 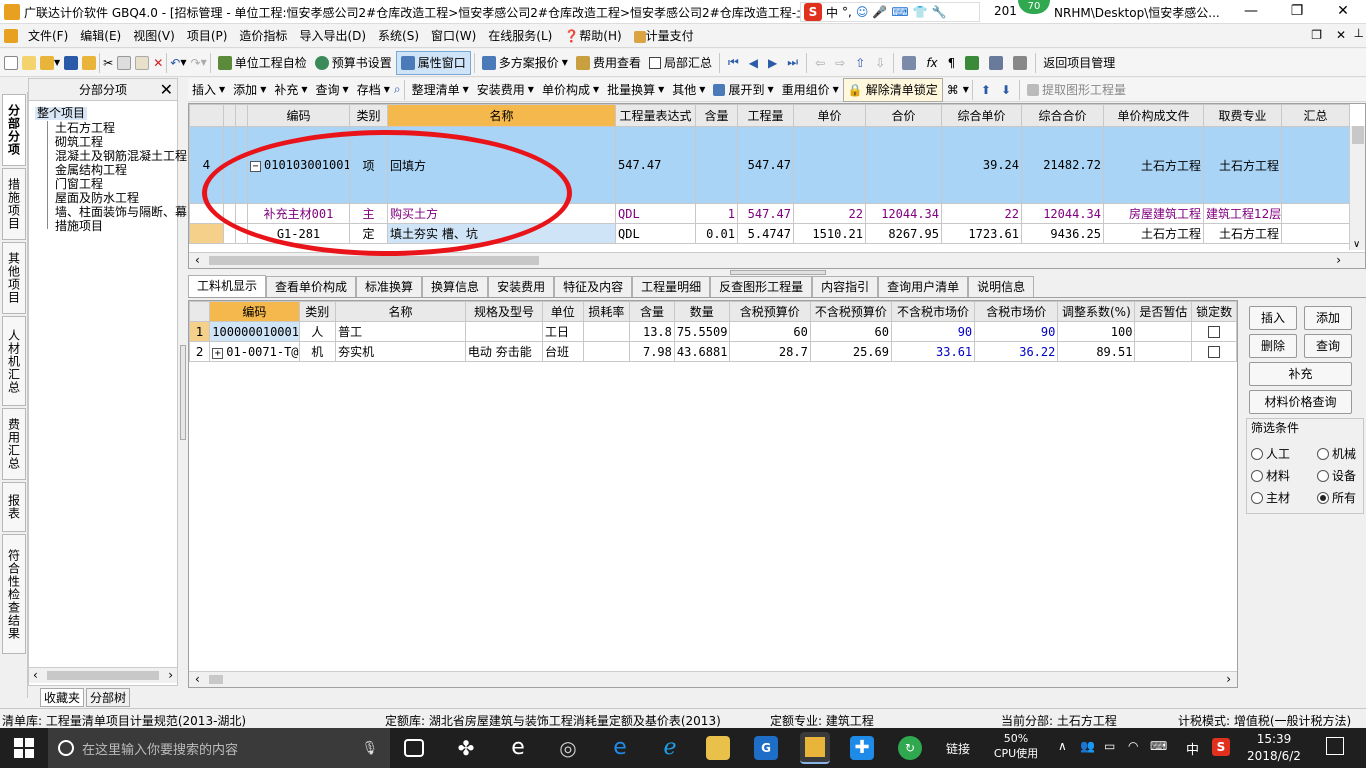 What do you see at coordinates (158, 63) in the screenshot?
I see `delete-icon: ✕` at bounding box center [158, 63].